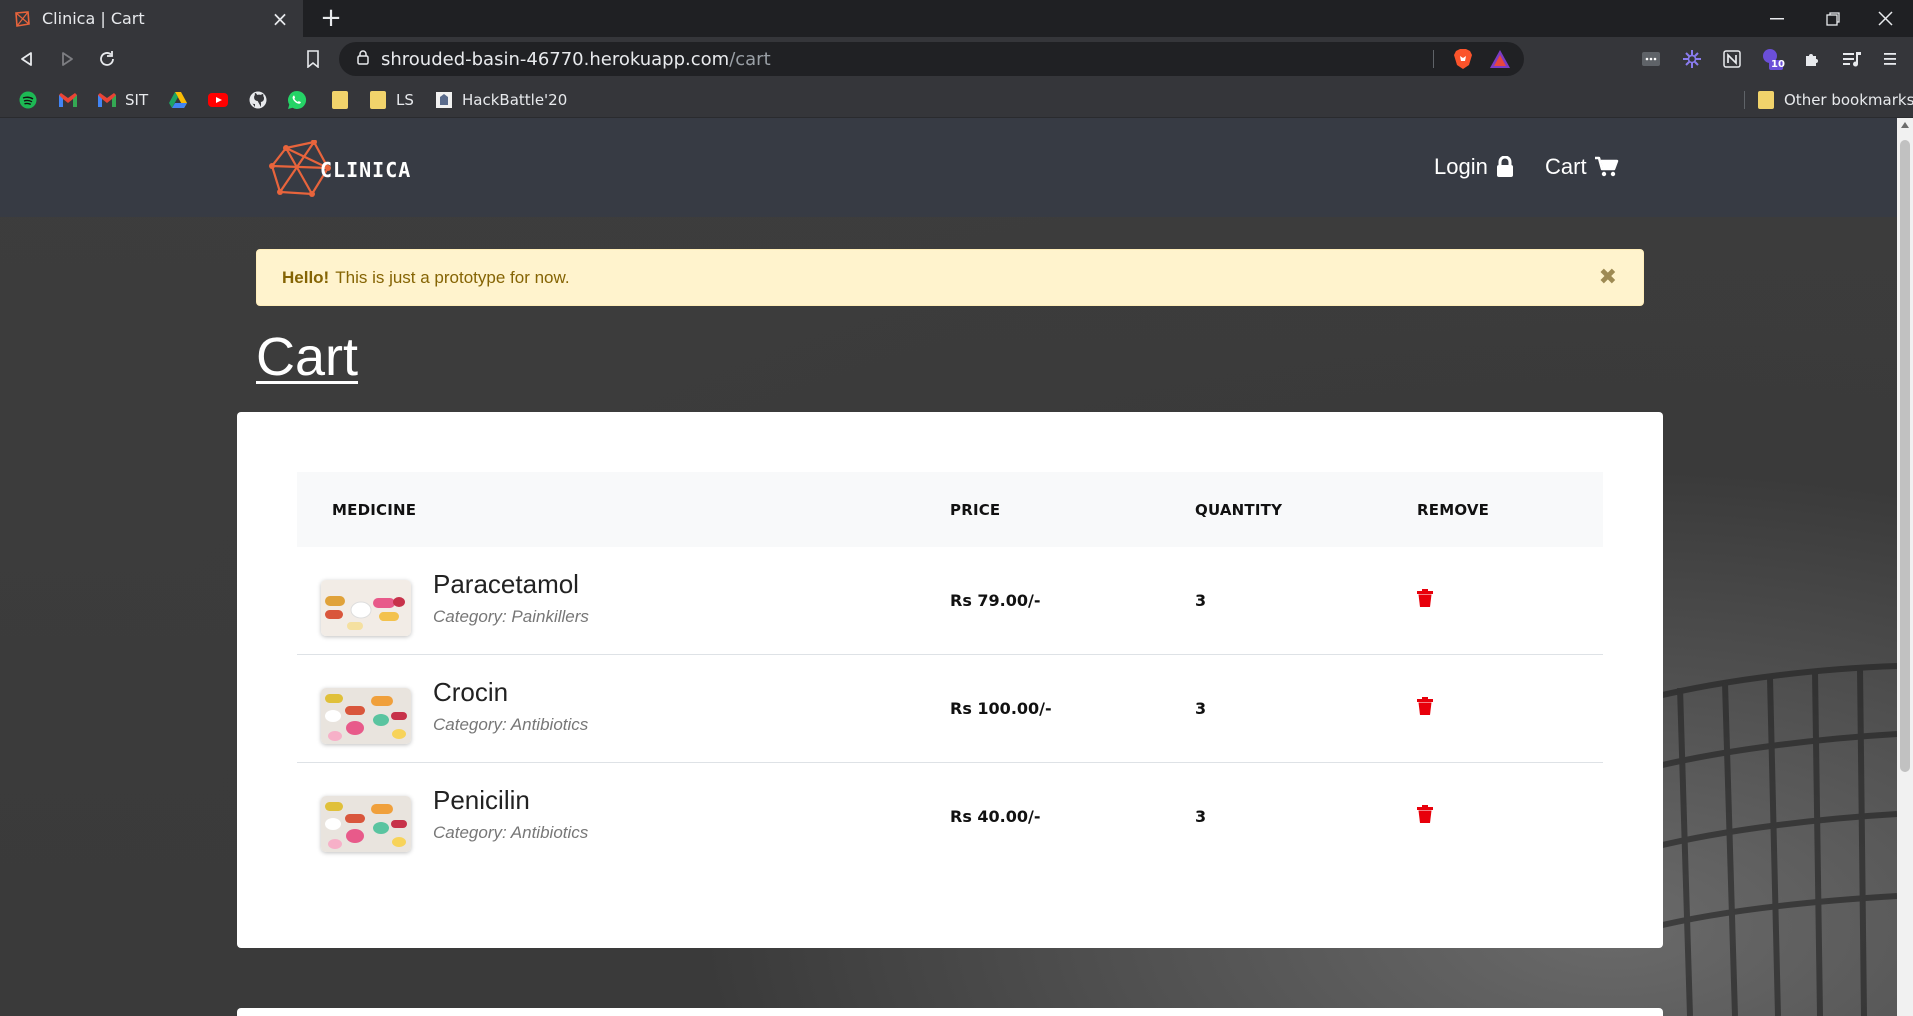 This screenshot has height=1016, width=1913. I want to click on bookmark-folder, so click(344, 100).